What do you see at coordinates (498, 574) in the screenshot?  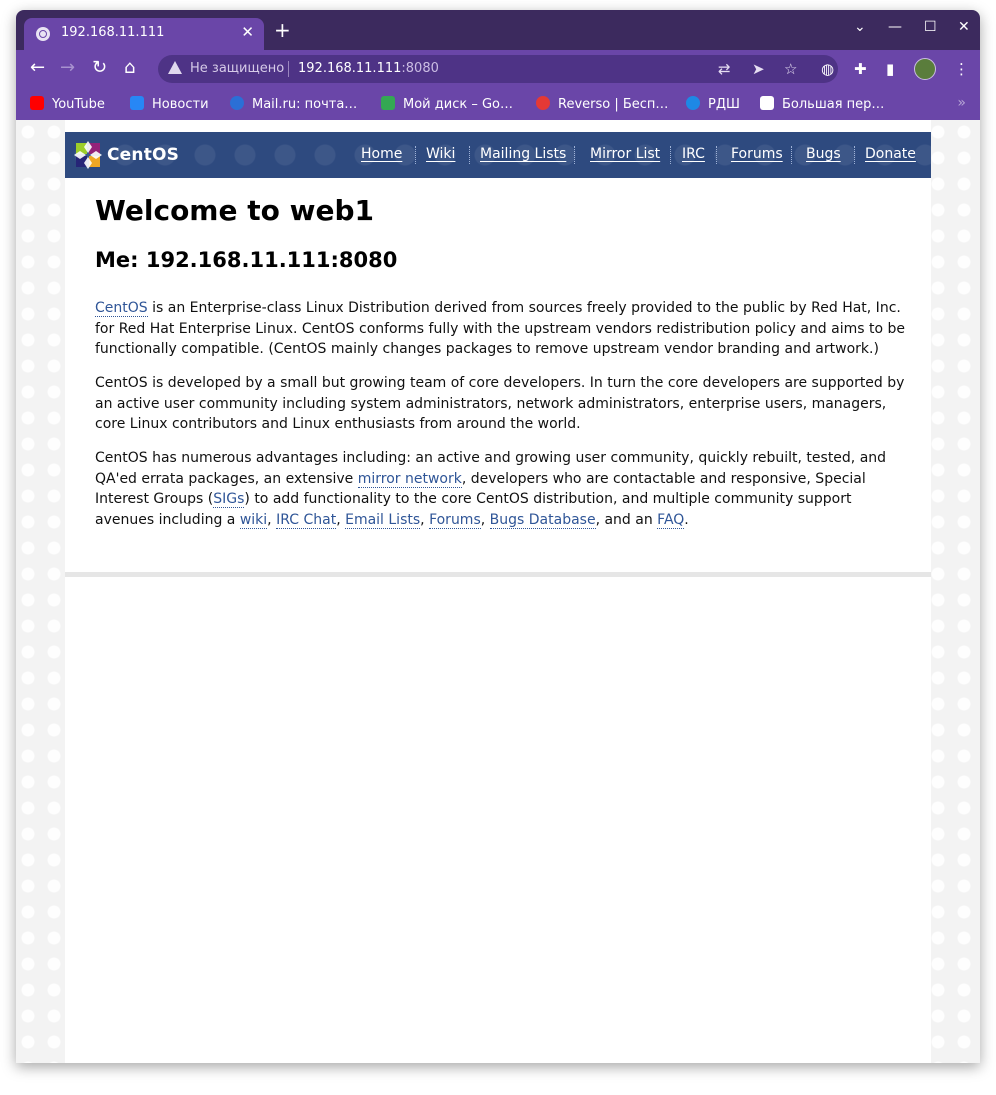 I see `footer-divider` at bounding box center [498, 574].